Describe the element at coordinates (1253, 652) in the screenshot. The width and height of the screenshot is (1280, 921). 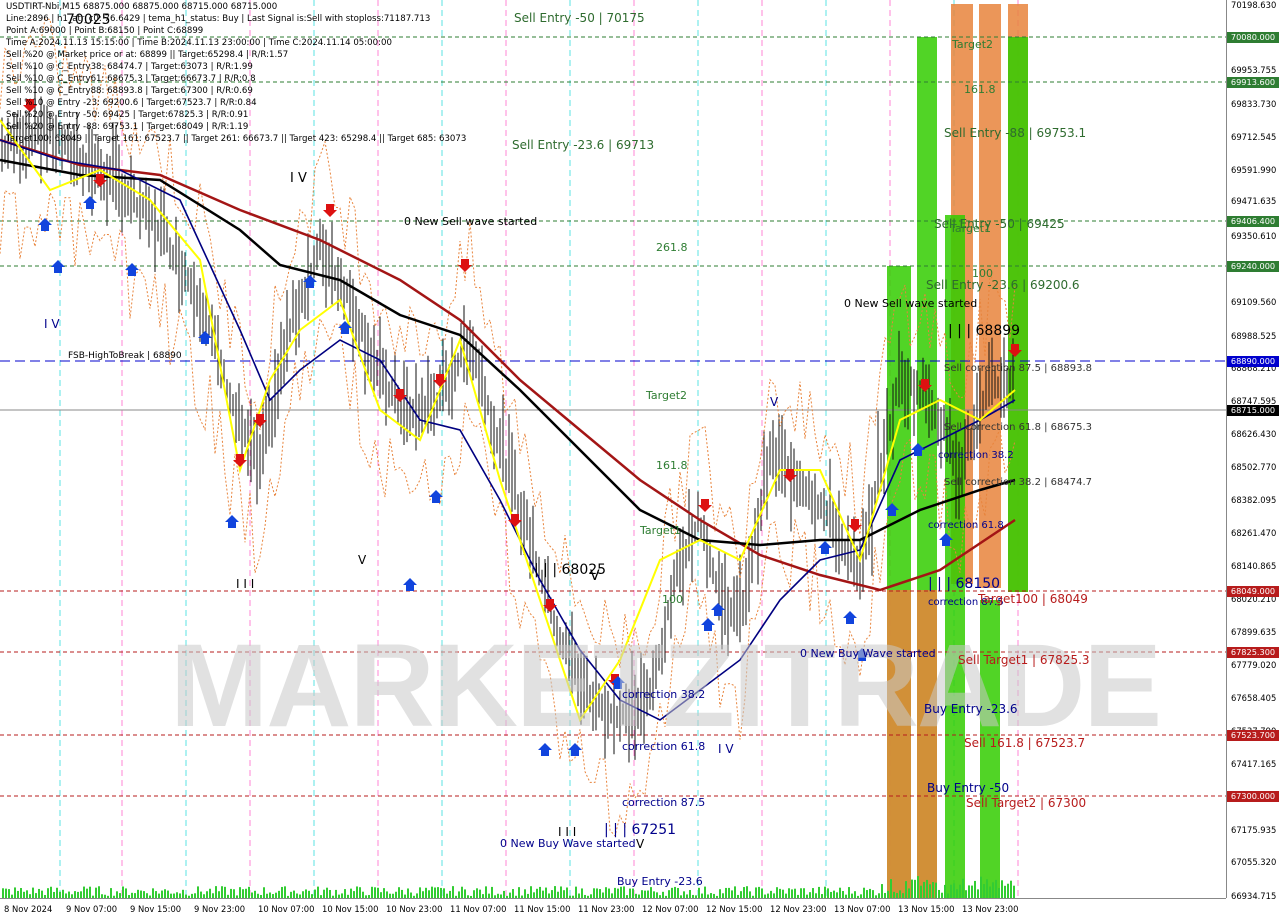
I see `price-level-tag: 67825.300` at that location.